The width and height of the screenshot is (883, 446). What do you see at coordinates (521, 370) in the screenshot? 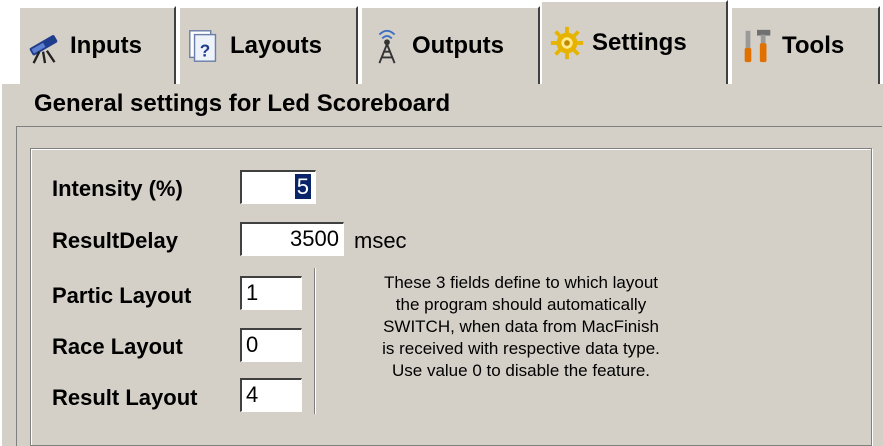
I see `help-line: Use value 0 to disable the feature.` at bounding box center [521, 370].